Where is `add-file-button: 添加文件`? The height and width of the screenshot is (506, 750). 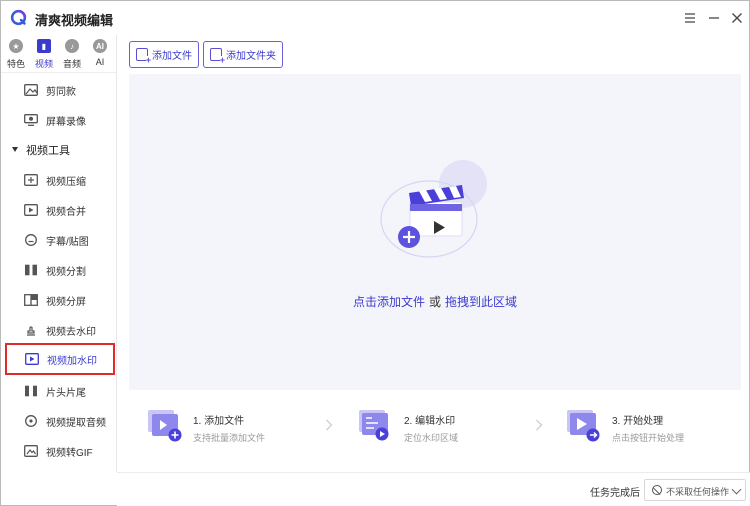
add-file-button: 添加文件 is located at coordinates (164, 54).